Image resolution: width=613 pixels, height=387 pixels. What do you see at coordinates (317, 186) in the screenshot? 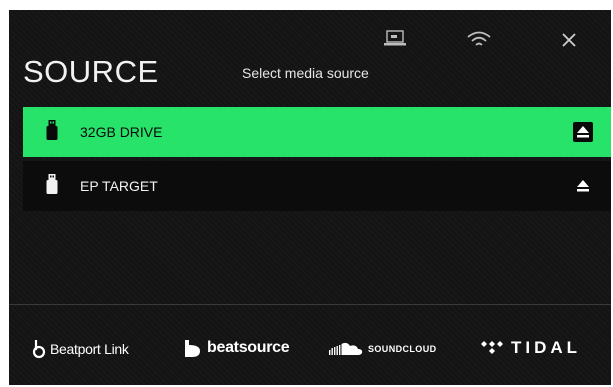
I see `source-item-ep-target: EP TARGET` at bounding box center [317, 186].